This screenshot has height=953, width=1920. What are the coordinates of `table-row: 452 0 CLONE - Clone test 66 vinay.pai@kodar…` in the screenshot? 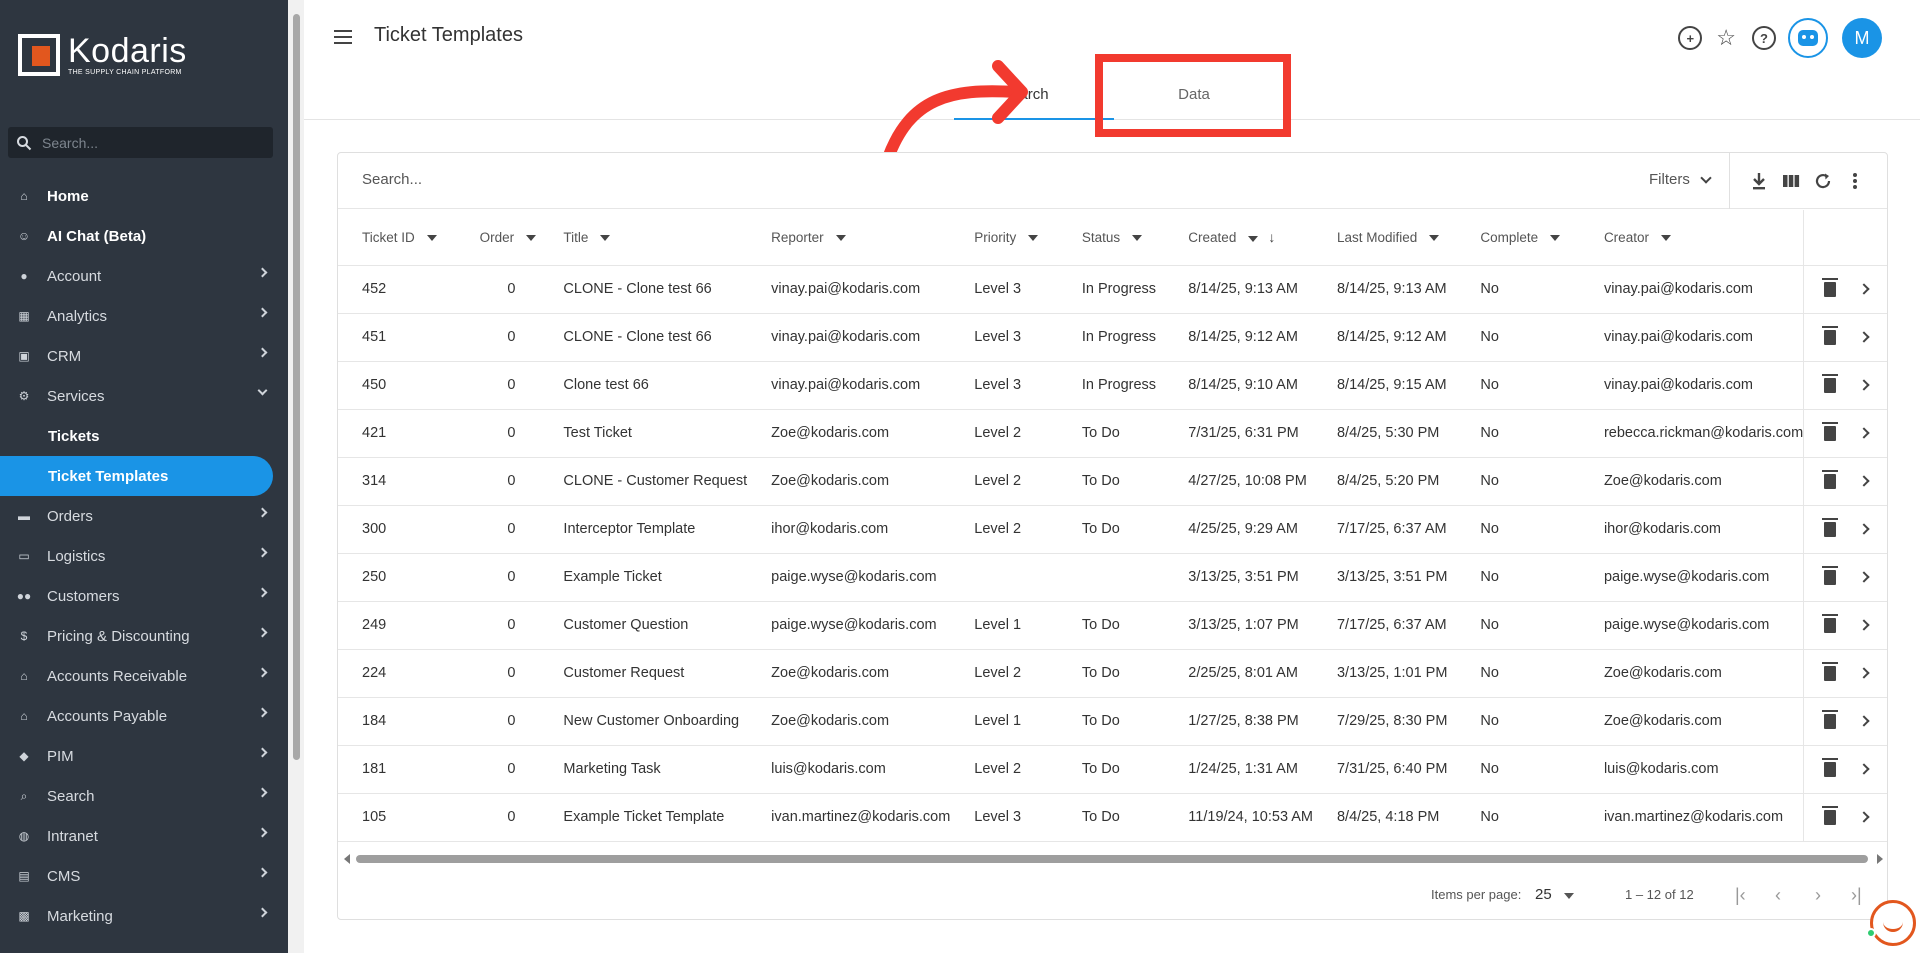 It's located at (1112, 289).